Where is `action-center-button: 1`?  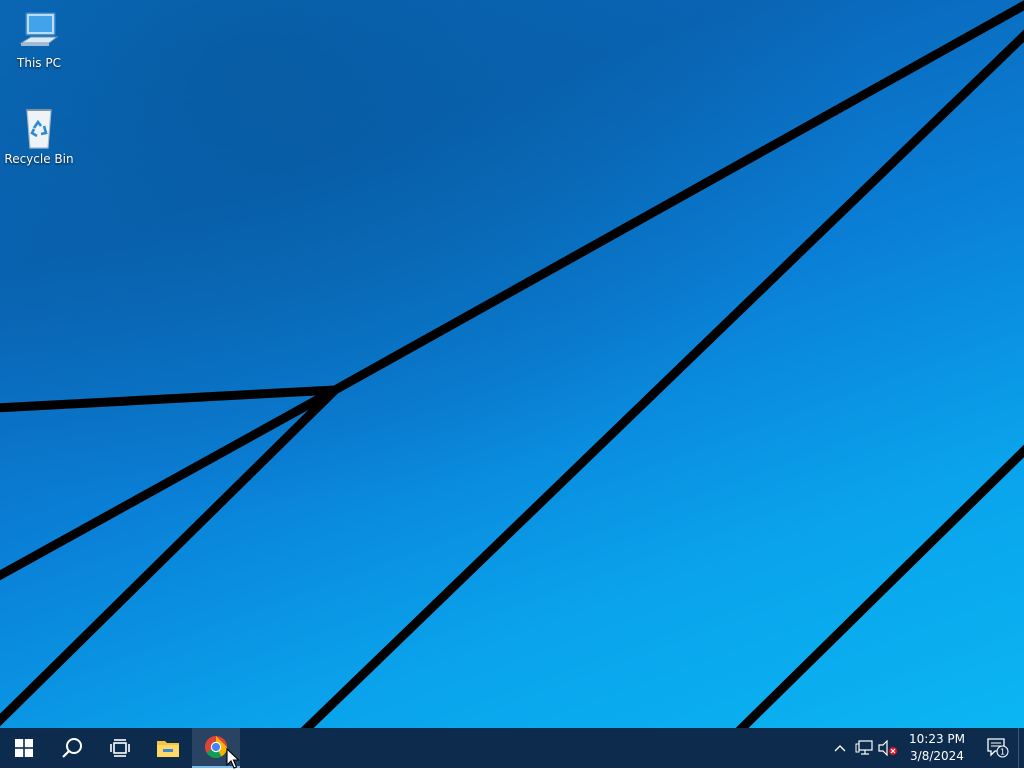 action-center-button: 1 is located at coordinates (998, 748).